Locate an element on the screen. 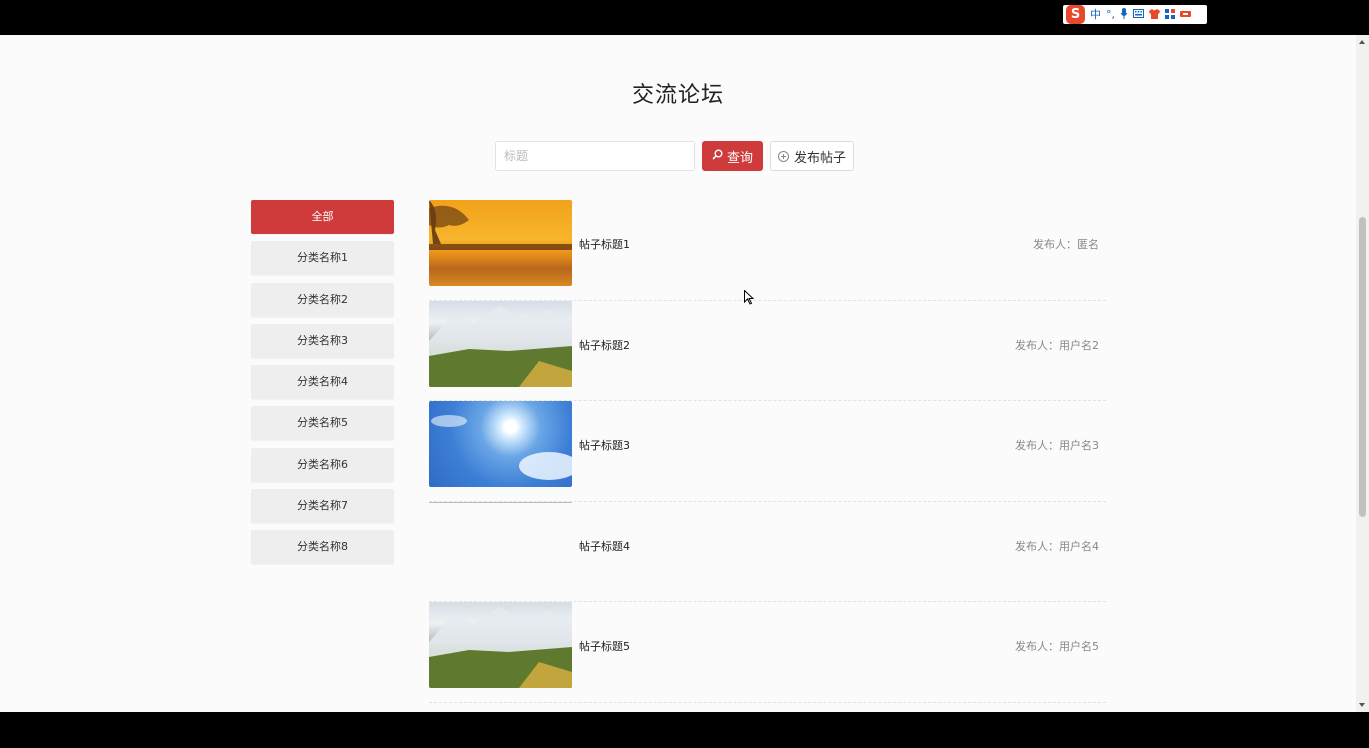 The width and height of the screenshot is (1369, 748). post-title: 帖子标题3 is located at coordinates (604, 445).